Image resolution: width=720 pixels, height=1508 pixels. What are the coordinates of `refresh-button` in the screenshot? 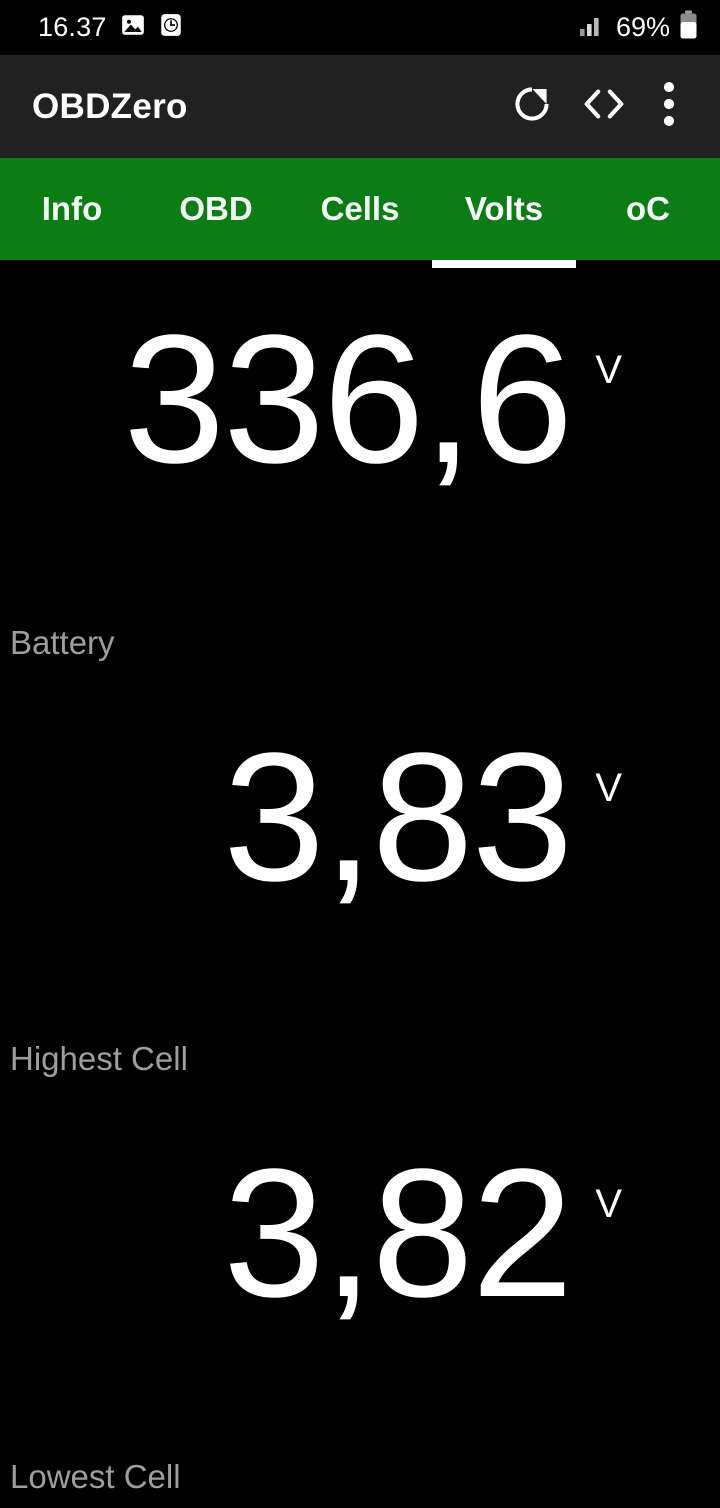 It's located at (532, 107).